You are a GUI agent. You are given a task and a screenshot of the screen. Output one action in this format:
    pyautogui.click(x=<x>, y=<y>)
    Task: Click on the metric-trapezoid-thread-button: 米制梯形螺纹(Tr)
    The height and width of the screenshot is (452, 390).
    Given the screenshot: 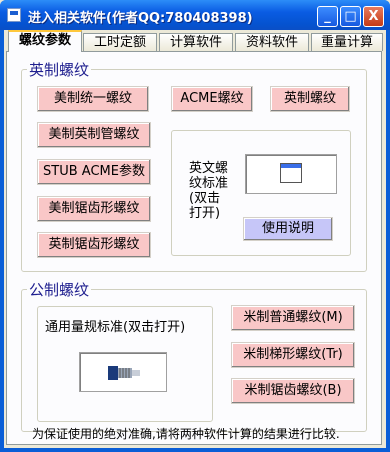 What is the action you would take?
    pyautogui.click(x=293, y=355)
    